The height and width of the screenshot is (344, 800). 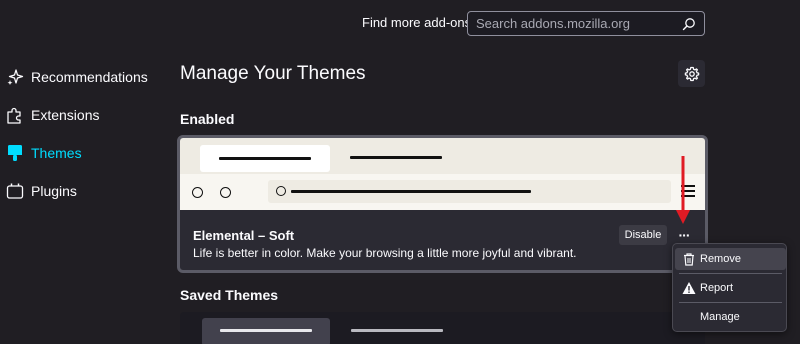 What do you see at coordinates (229, 295) in the screenshot?
I see `saved-themes-heading: Saved Themes` at bounding box center [229, 295].